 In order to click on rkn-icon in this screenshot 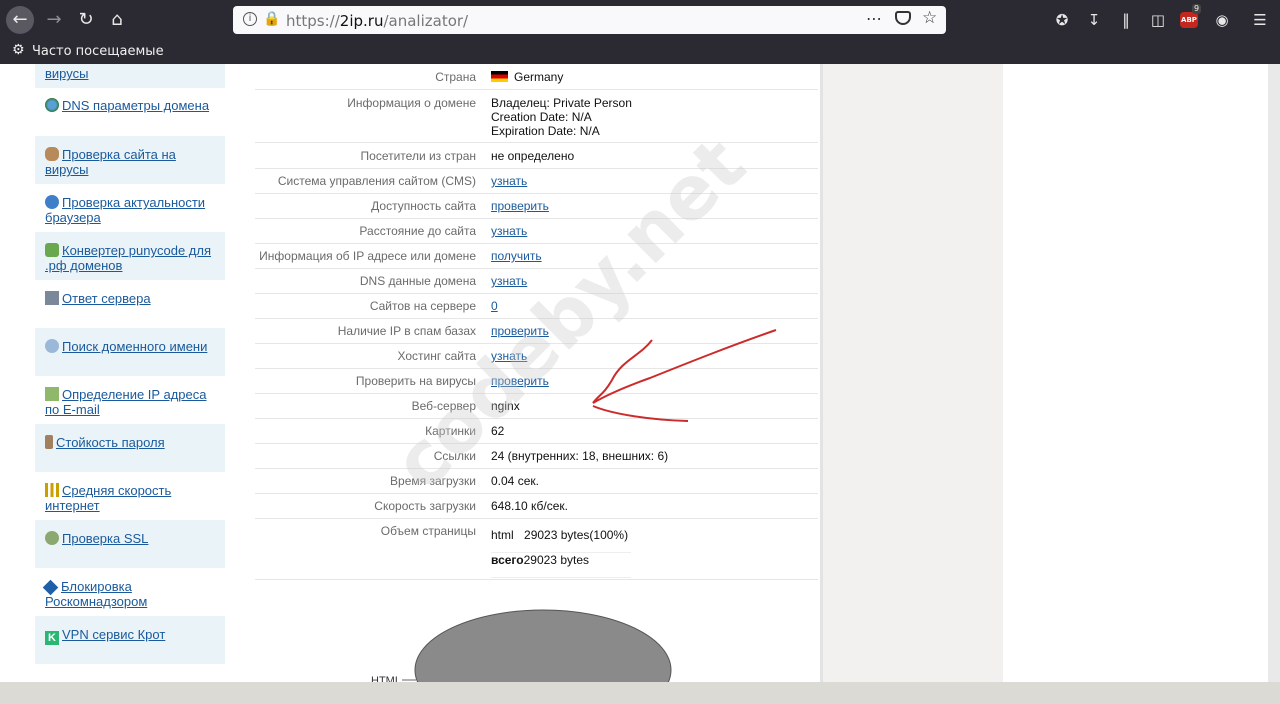, I will do `click(50, 587)`.